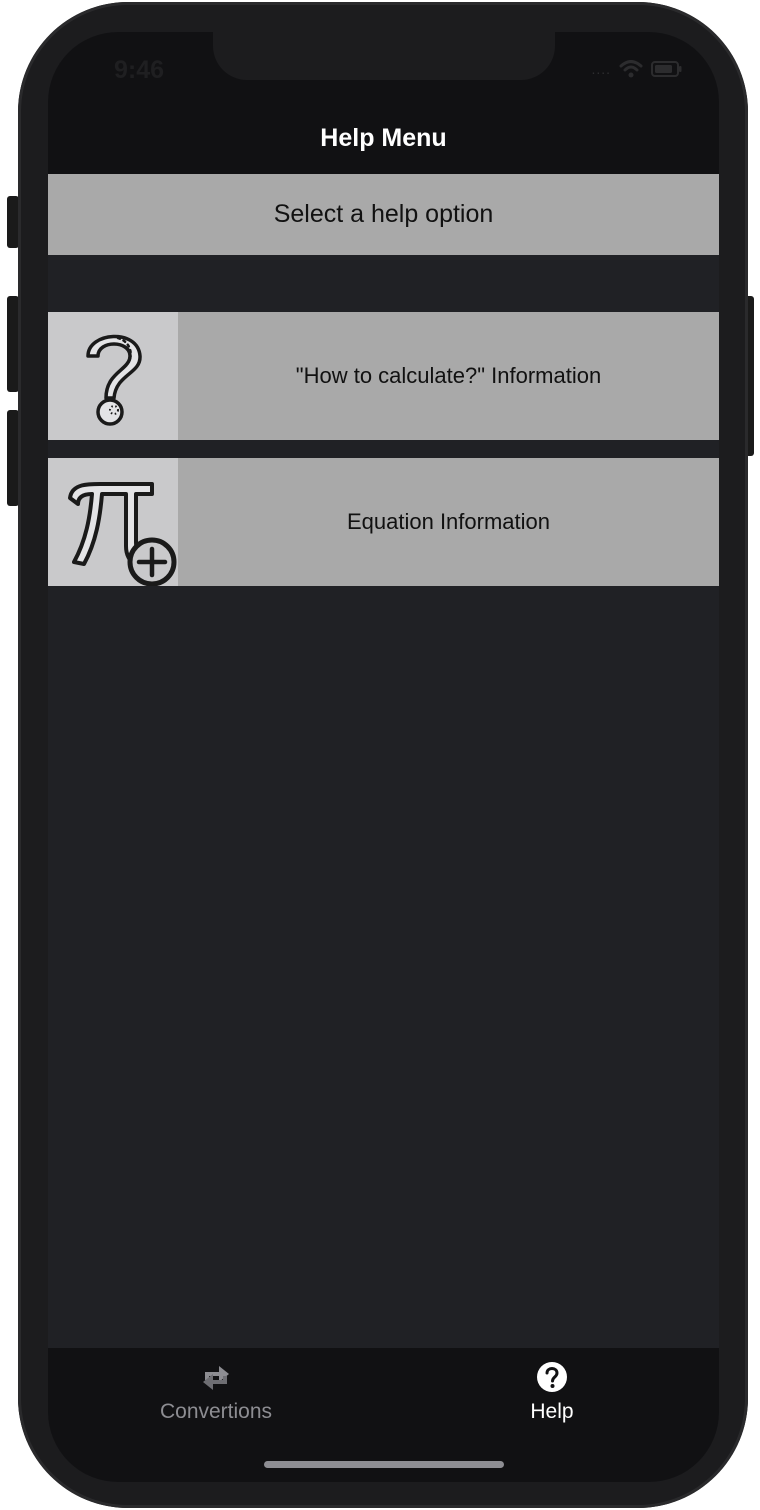  What do you see at coordinates (122, 534) in the screenshot?
I see `pi-plus-icon` at bounding box center [122, 534].